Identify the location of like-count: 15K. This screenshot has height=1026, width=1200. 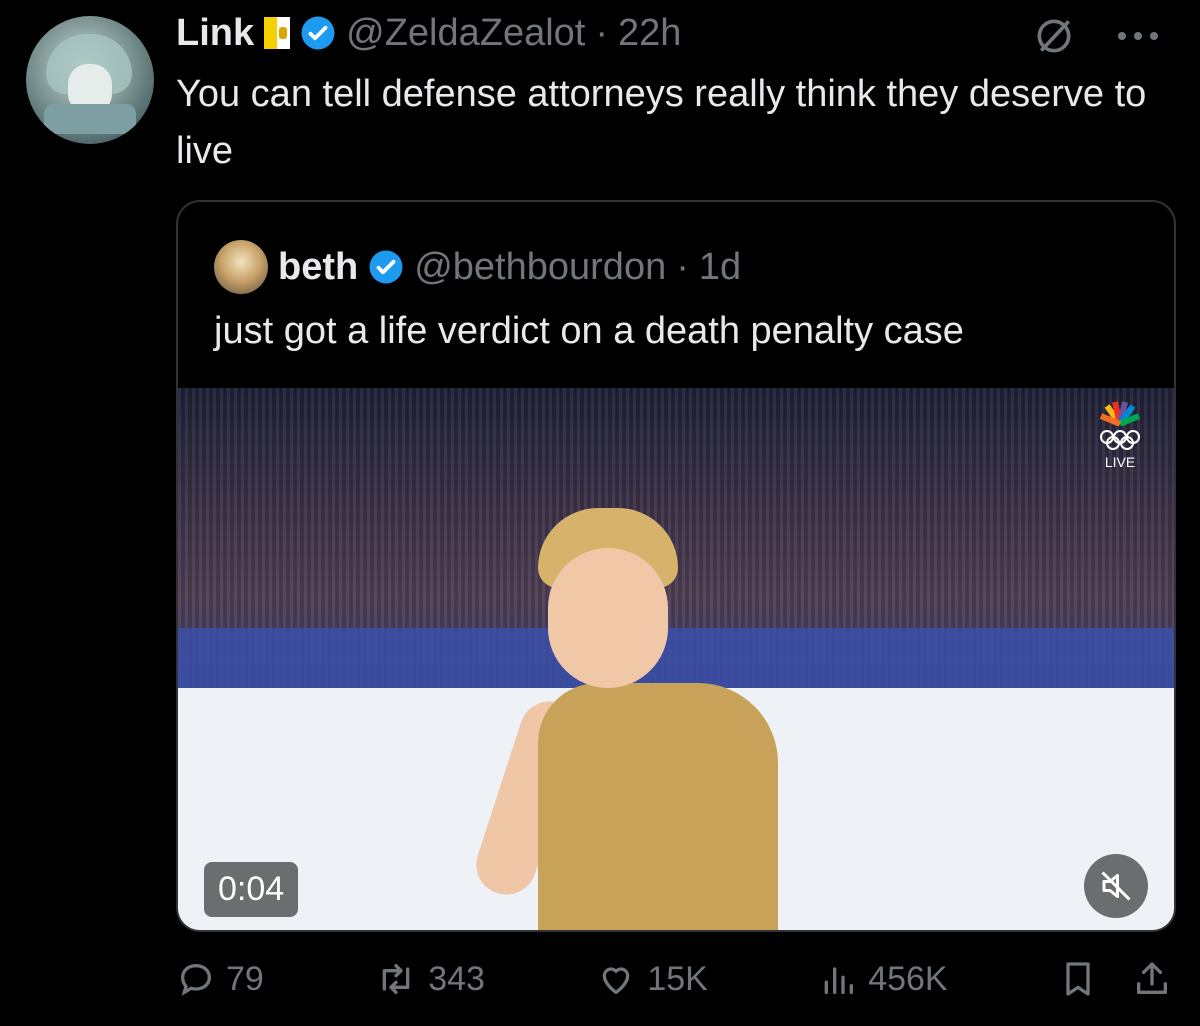
(677, 978).